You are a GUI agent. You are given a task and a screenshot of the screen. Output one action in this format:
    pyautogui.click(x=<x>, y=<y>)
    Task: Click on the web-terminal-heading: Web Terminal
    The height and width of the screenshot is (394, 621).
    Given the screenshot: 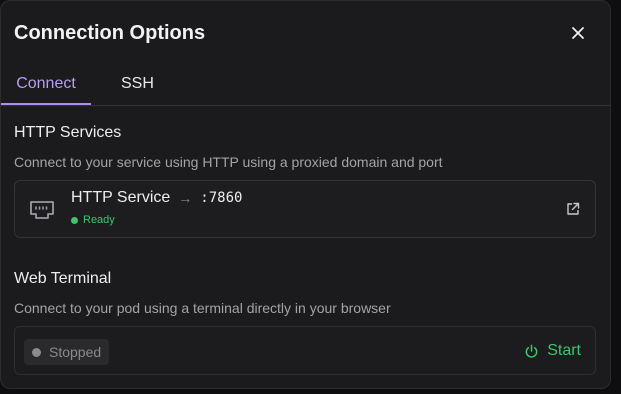 What is the action you would take?
    pyautogui.click(x=63, y=278)
    